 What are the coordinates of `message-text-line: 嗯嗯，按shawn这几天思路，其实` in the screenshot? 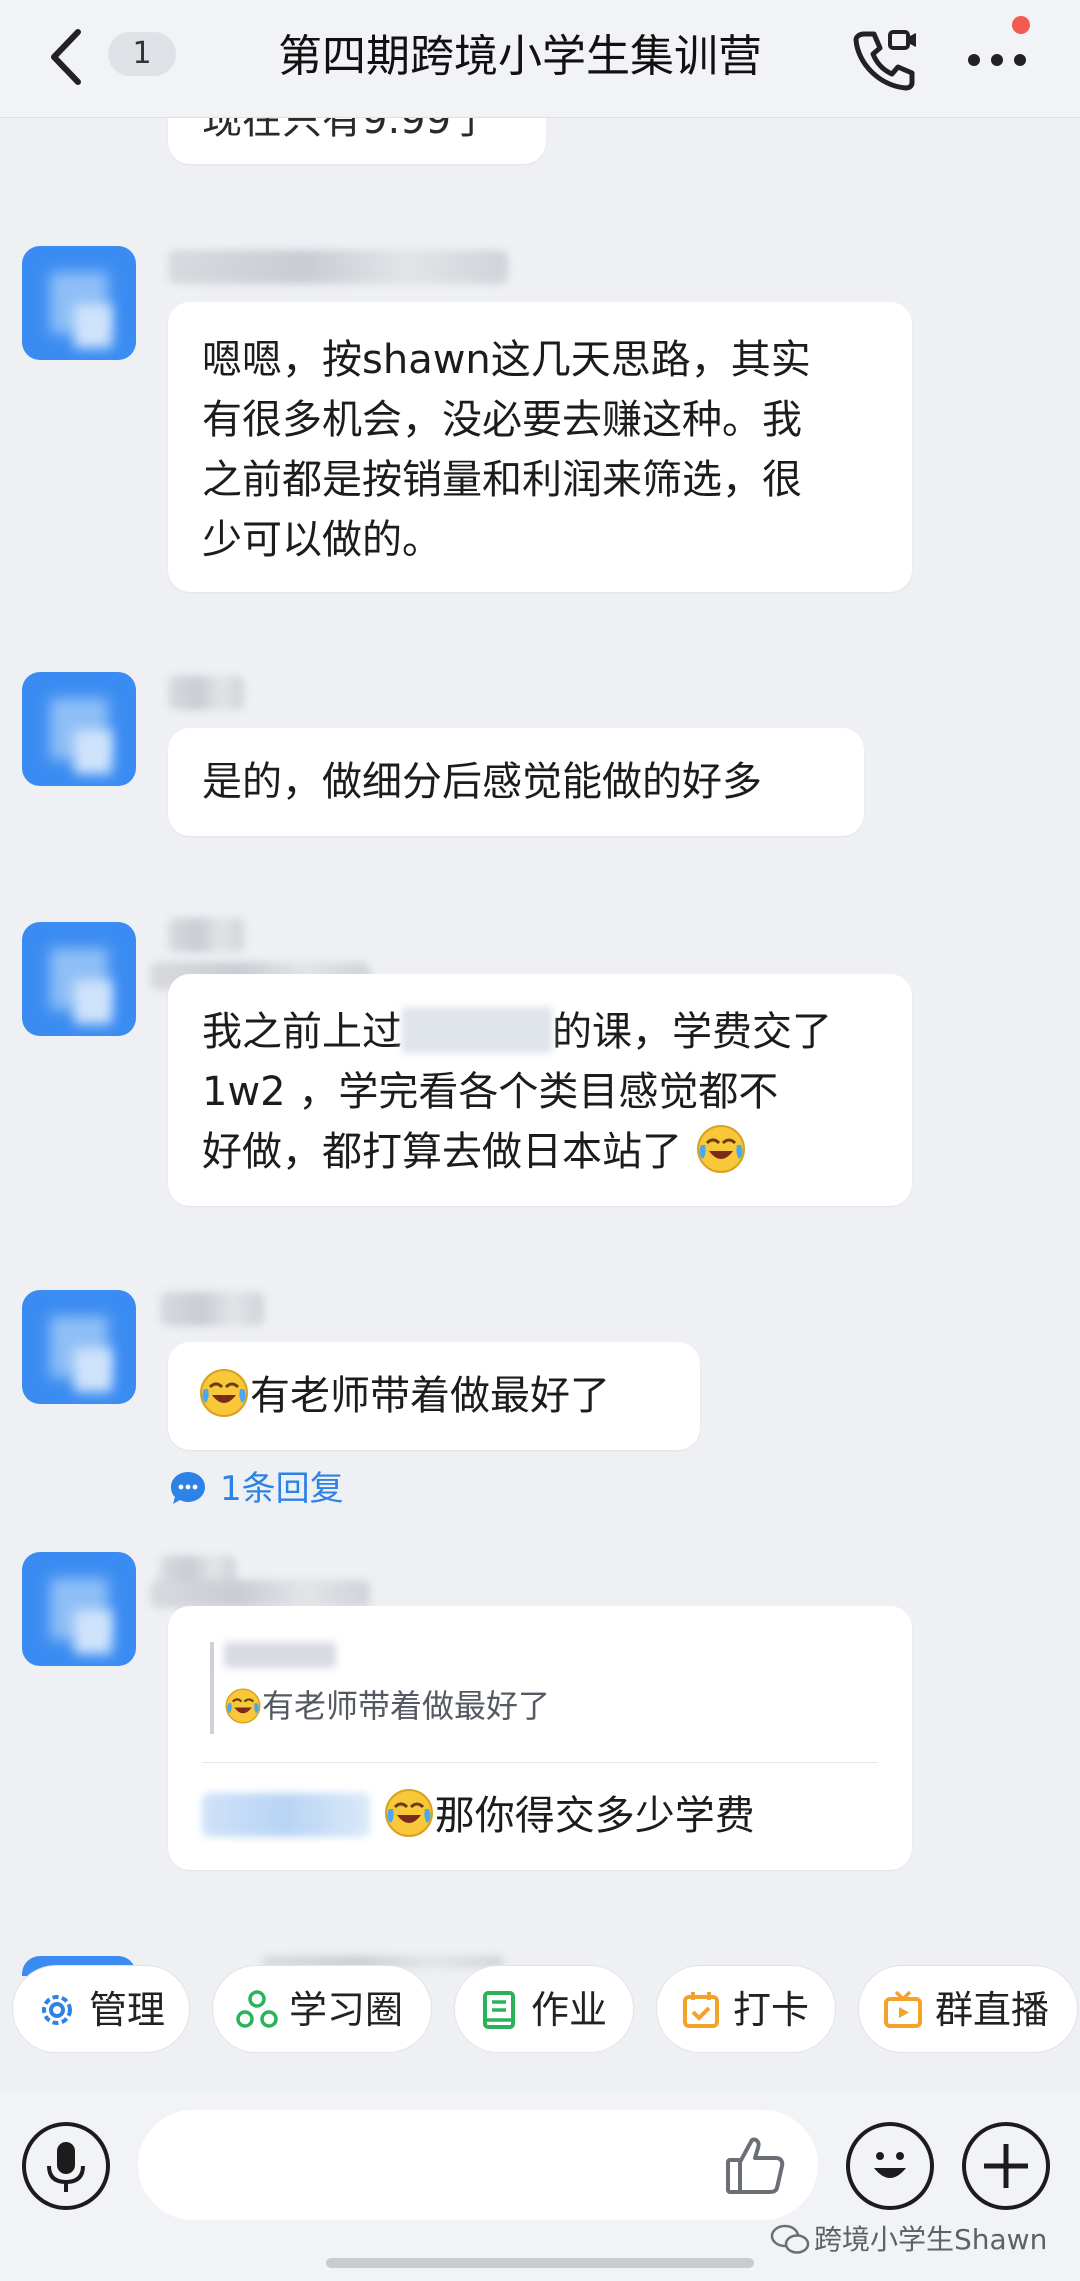 It's located at (506, 360).